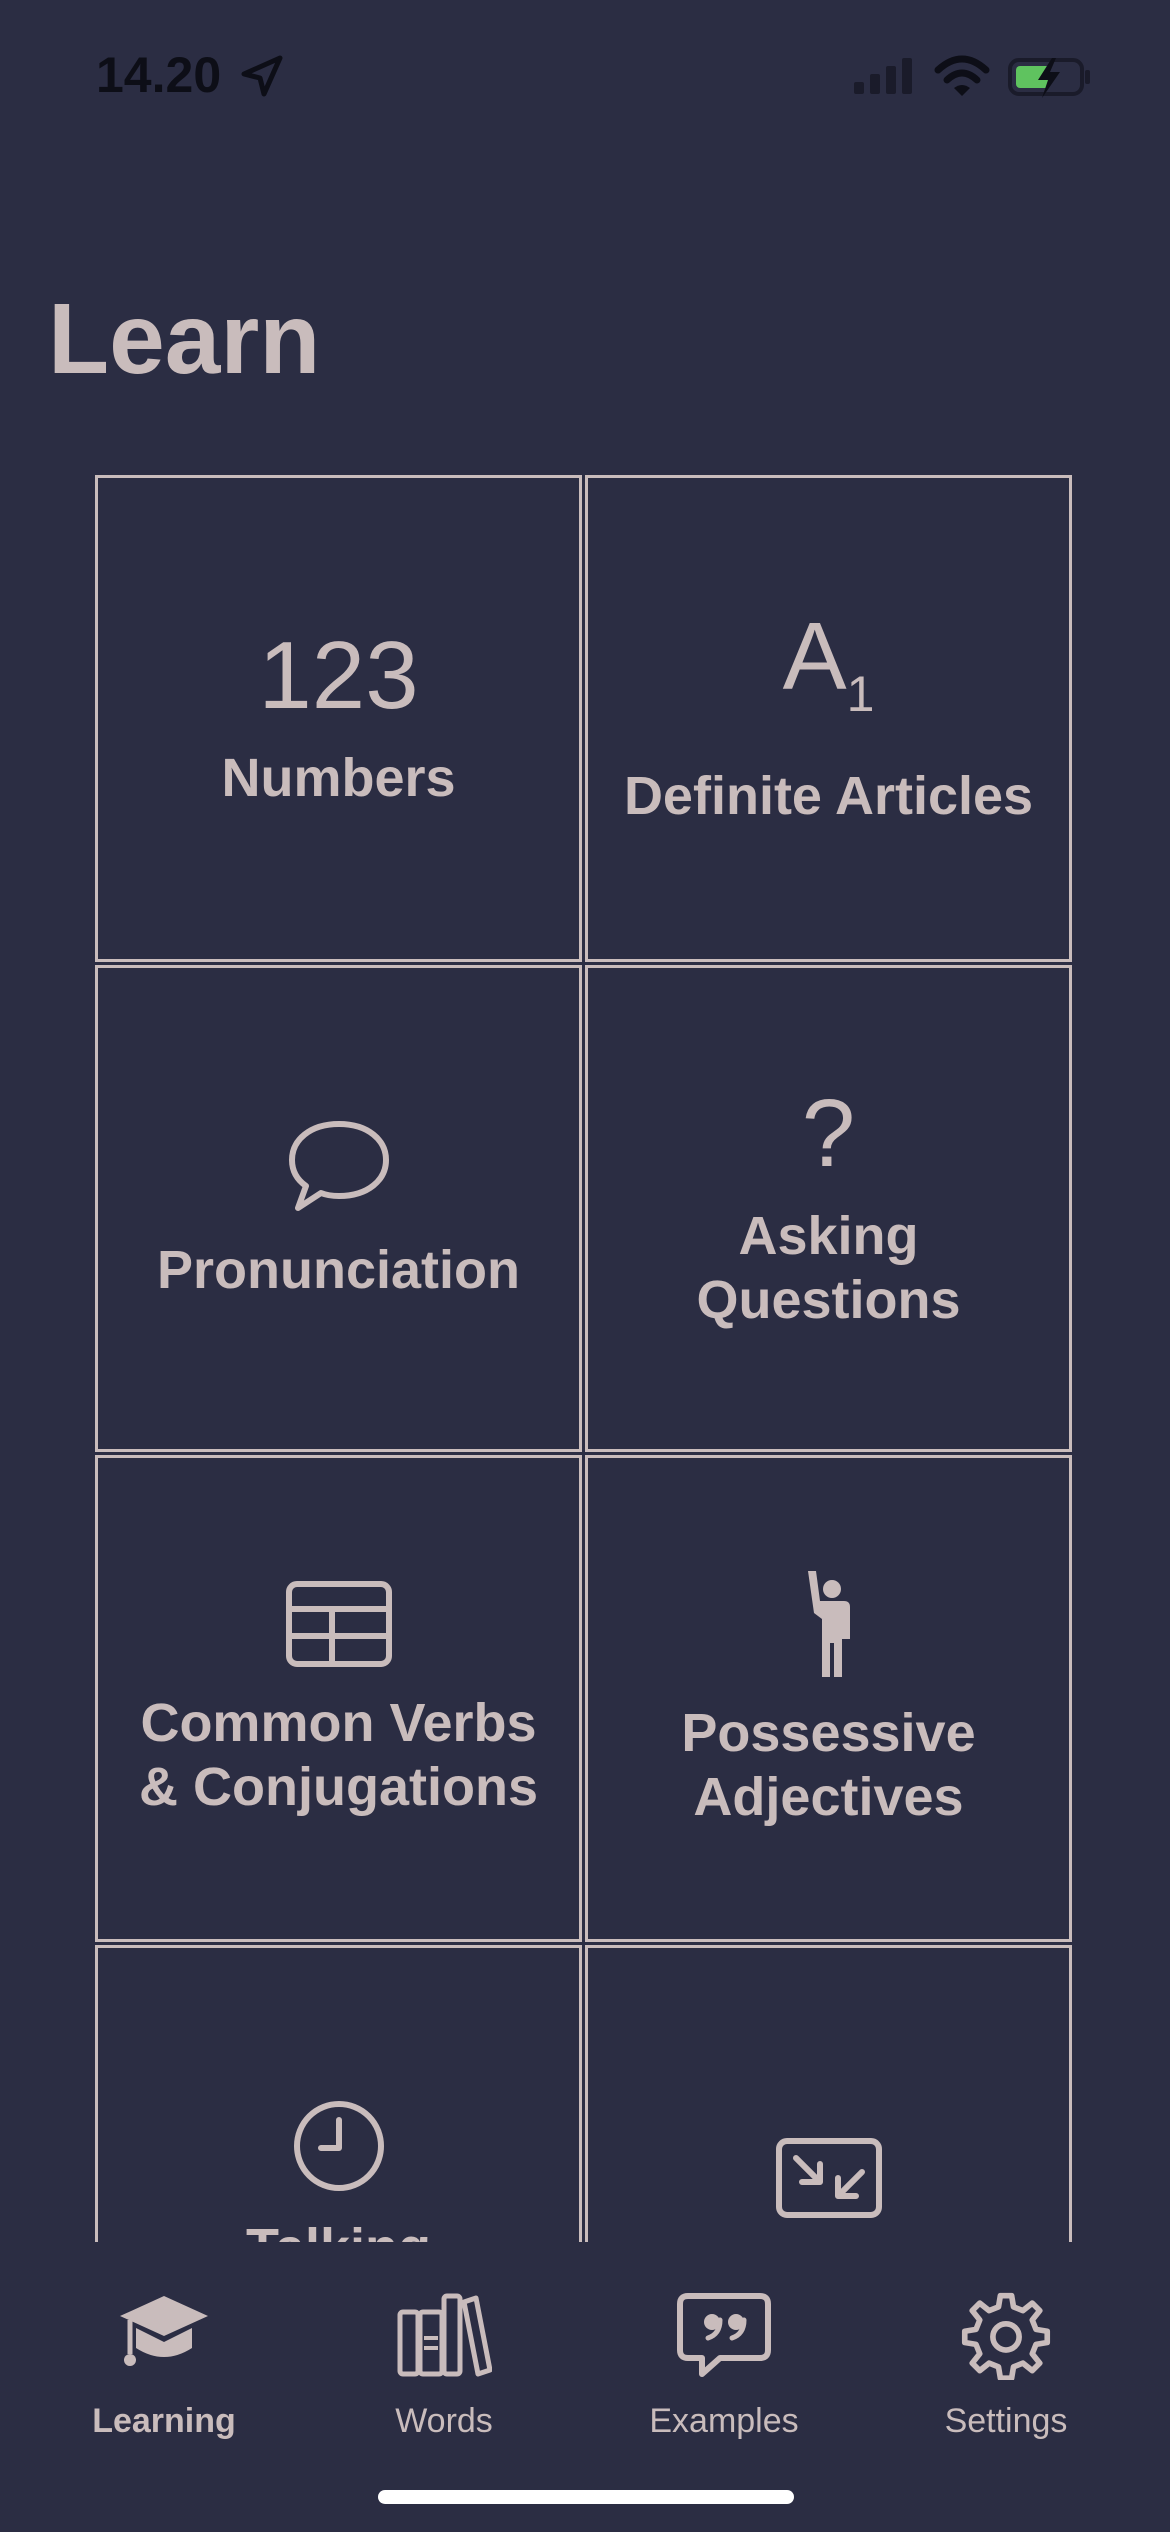  Describe the element at coordinates (164, 2331) in the screenshot. I see `graduation-cap-icon` at that location.